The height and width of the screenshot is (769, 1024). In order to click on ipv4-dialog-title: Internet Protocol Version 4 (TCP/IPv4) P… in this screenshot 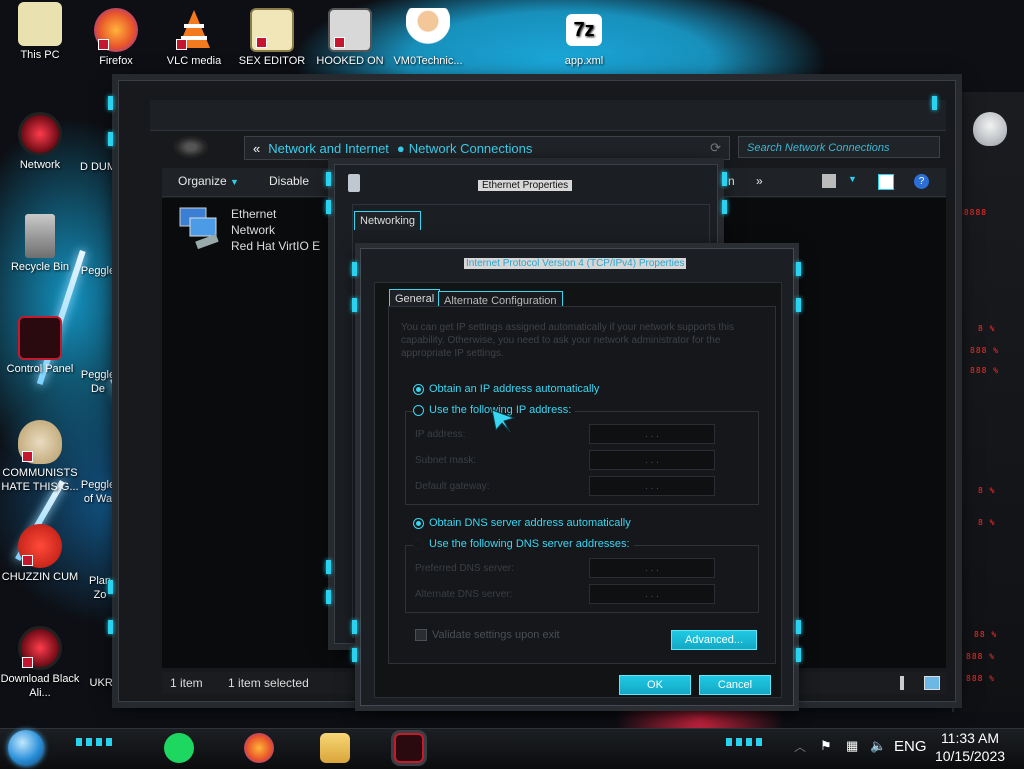, I will do `click(575, 263)`.